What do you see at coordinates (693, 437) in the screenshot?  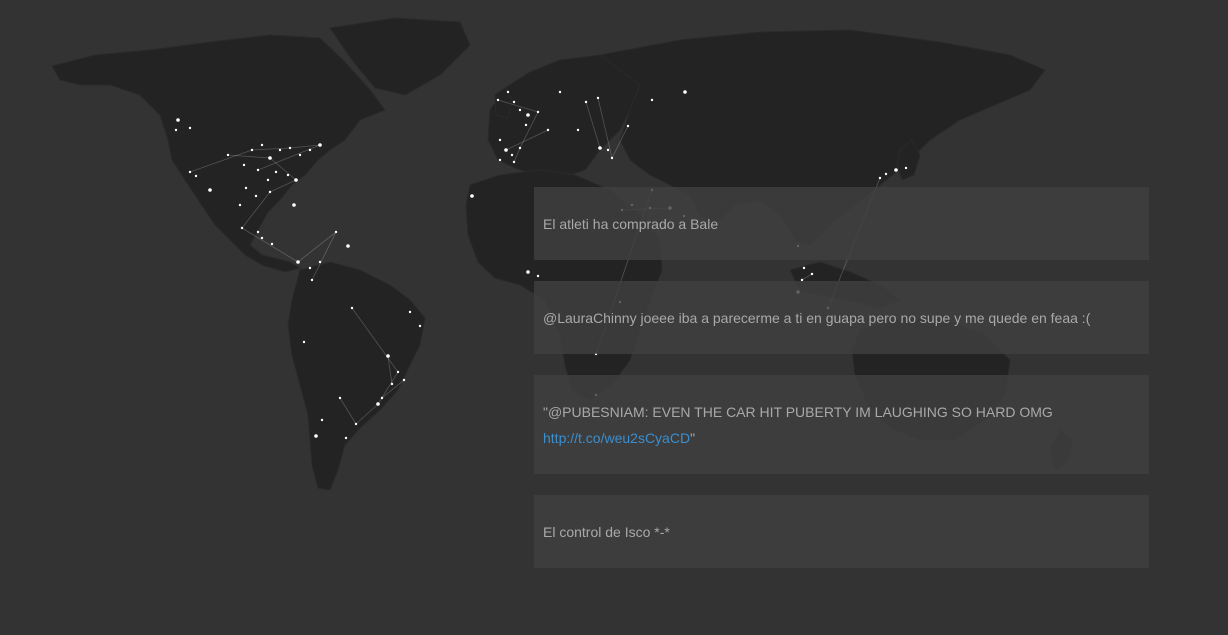 I see `tweet-text-after-link: "` at bounding box center [693, 437].